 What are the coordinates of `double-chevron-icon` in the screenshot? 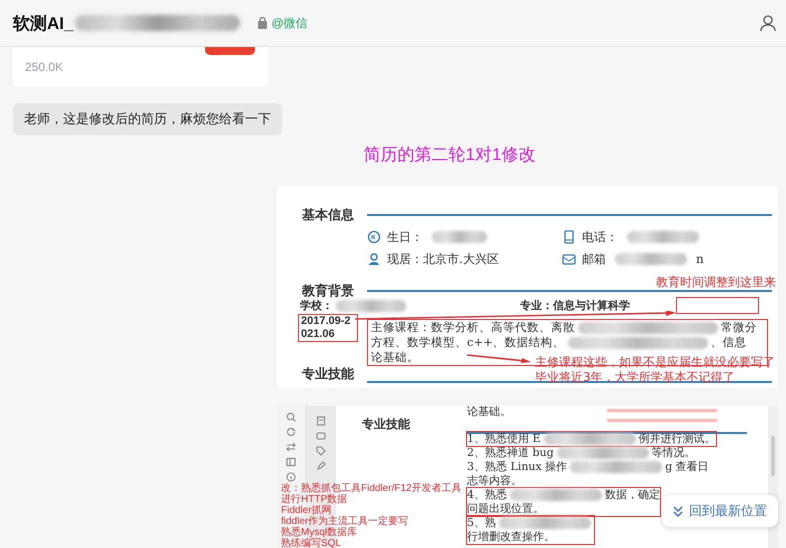 It's located at (678, 511).